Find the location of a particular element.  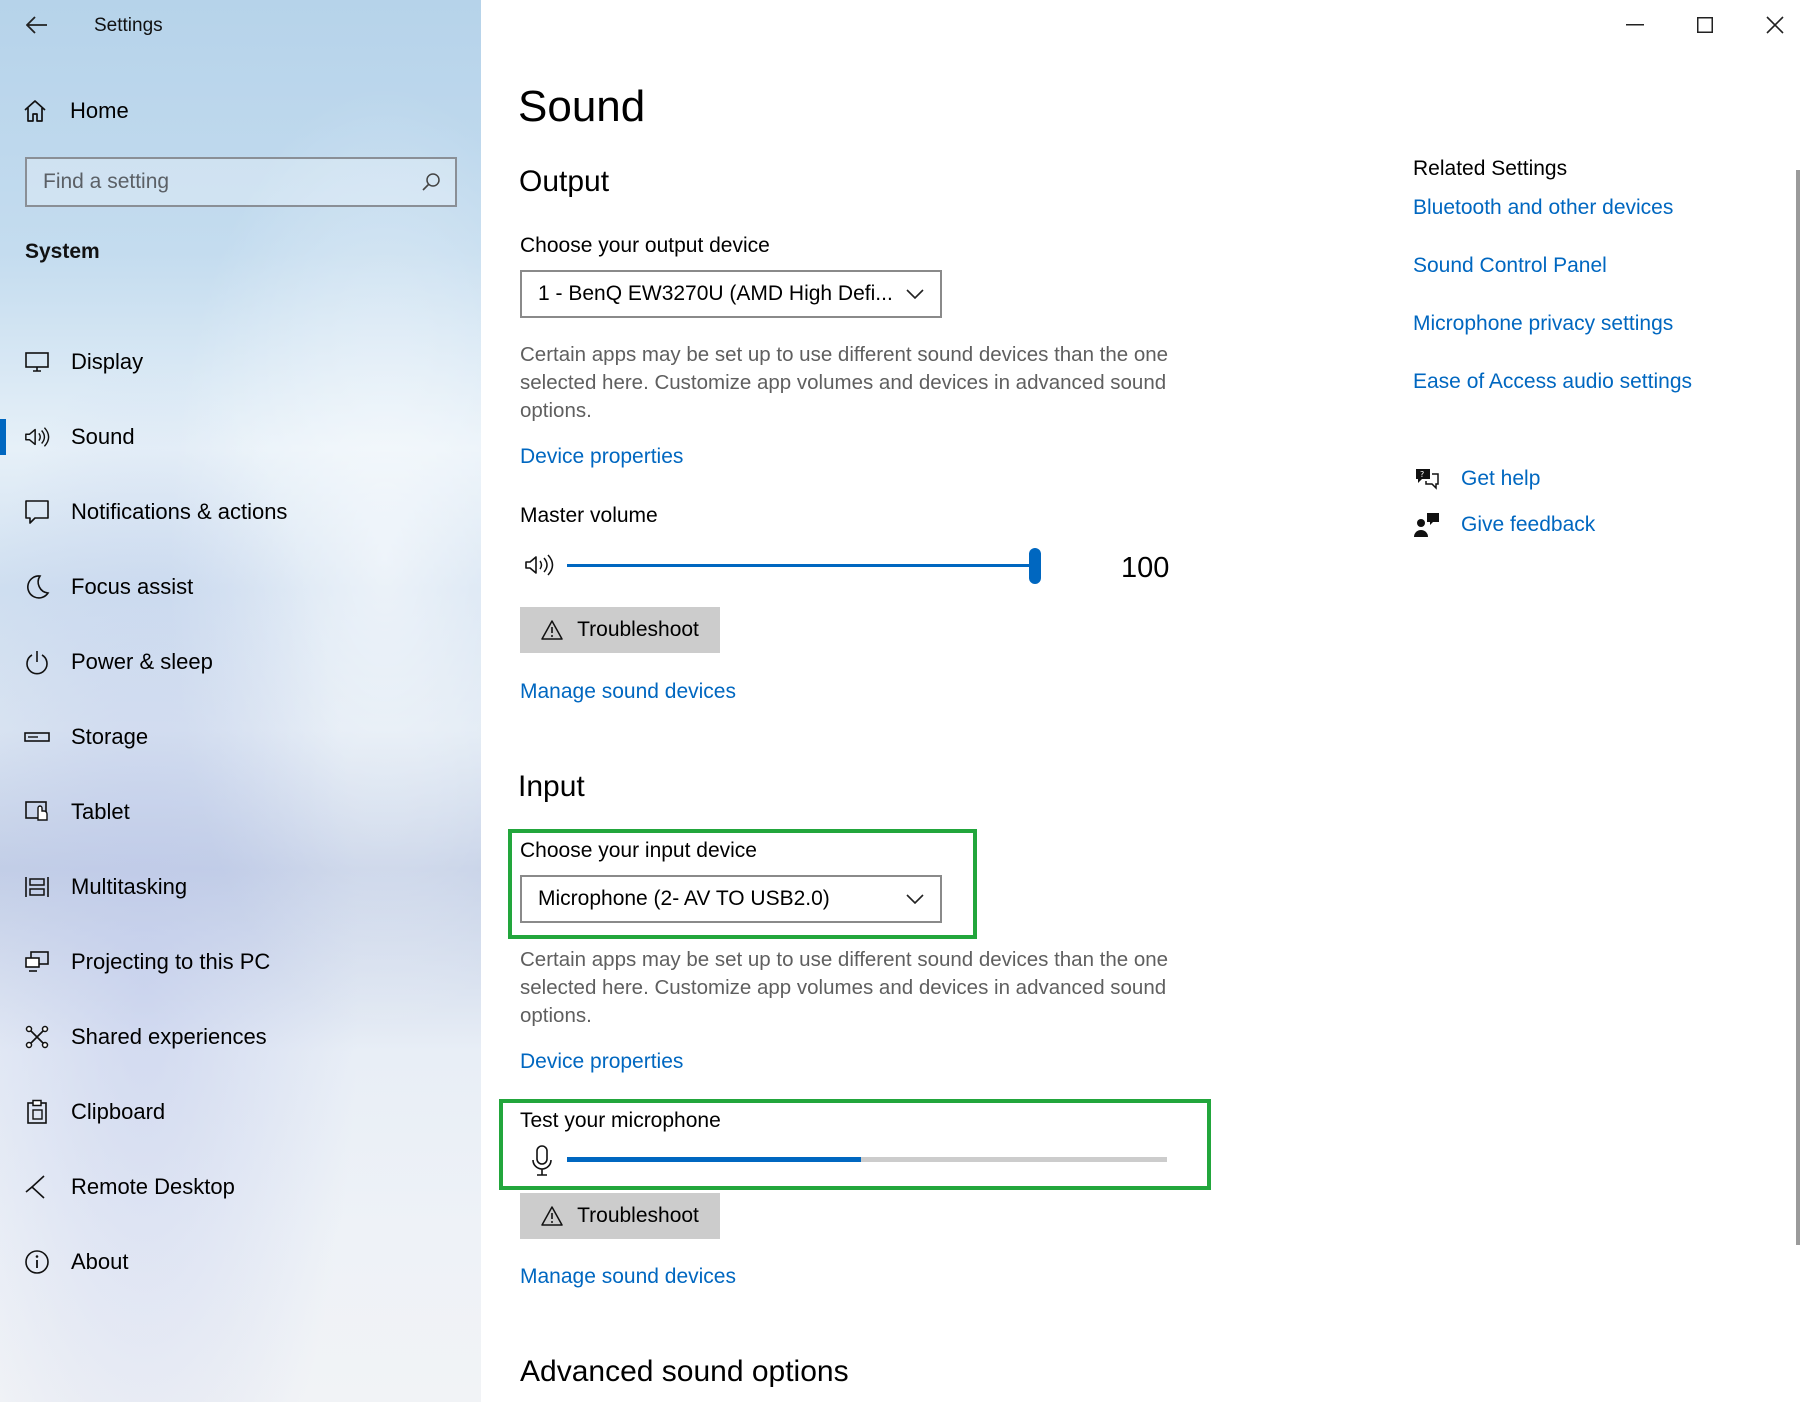

volume-track is located at coordinates (804, 565).